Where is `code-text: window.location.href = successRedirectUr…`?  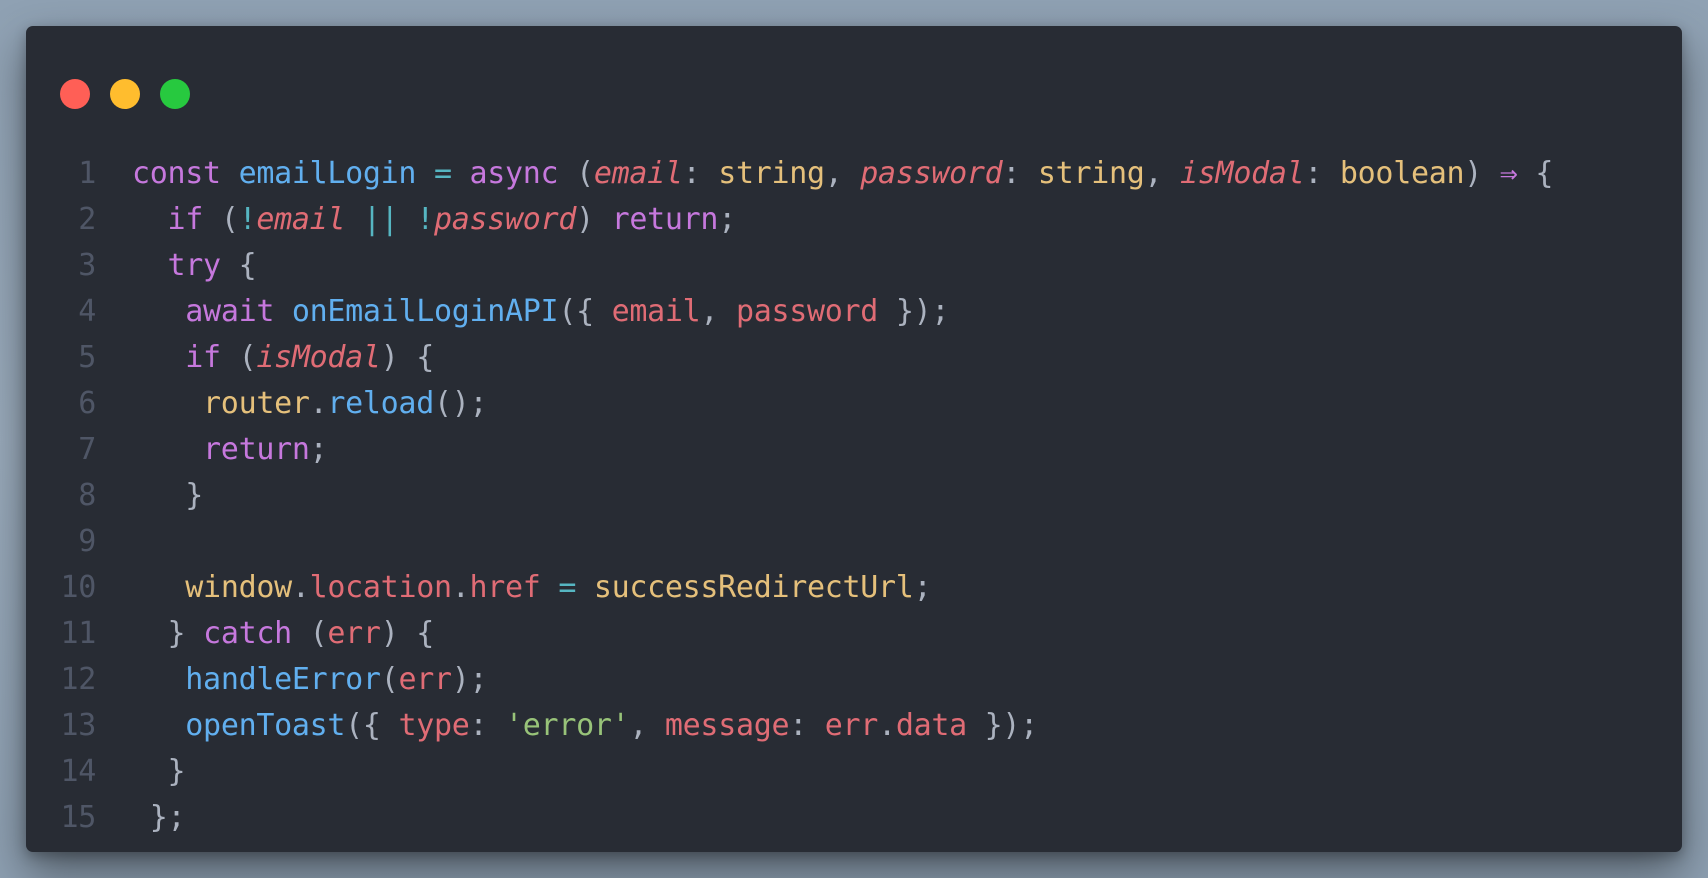 code-text: window.location.href = successRedirectUr… is located at coordinates (531, 588).